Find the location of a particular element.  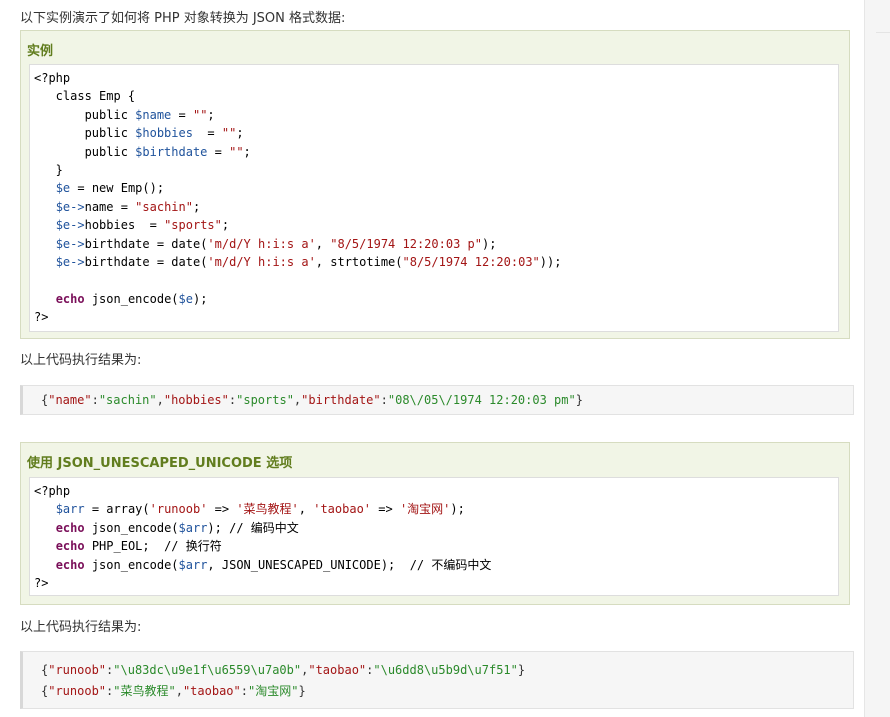

code-line: } is located at coordinates (48, 170).